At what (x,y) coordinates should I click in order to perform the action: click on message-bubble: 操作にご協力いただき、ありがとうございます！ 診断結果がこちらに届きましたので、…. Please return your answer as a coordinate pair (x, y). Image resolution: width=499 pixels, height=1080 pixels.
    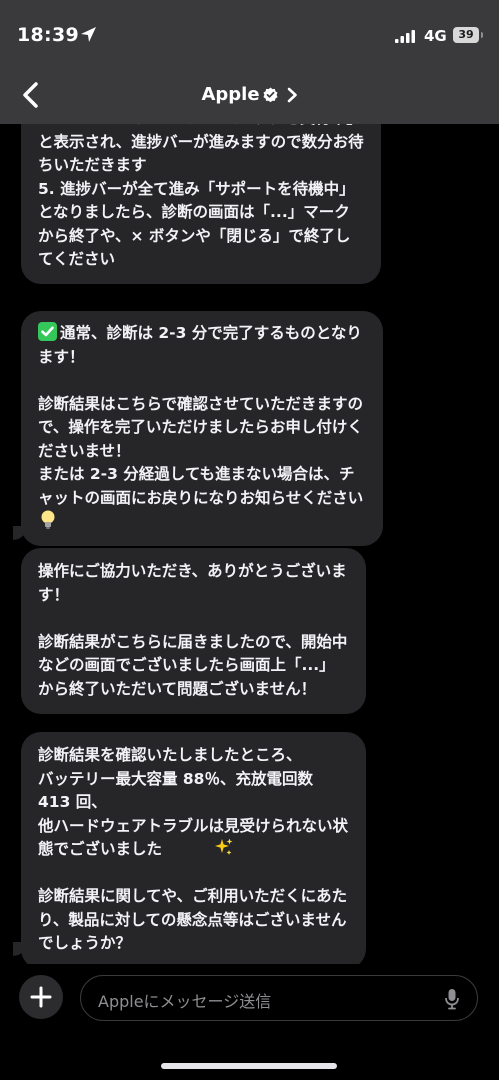
    Looking at the image, I should click on (193, 631).